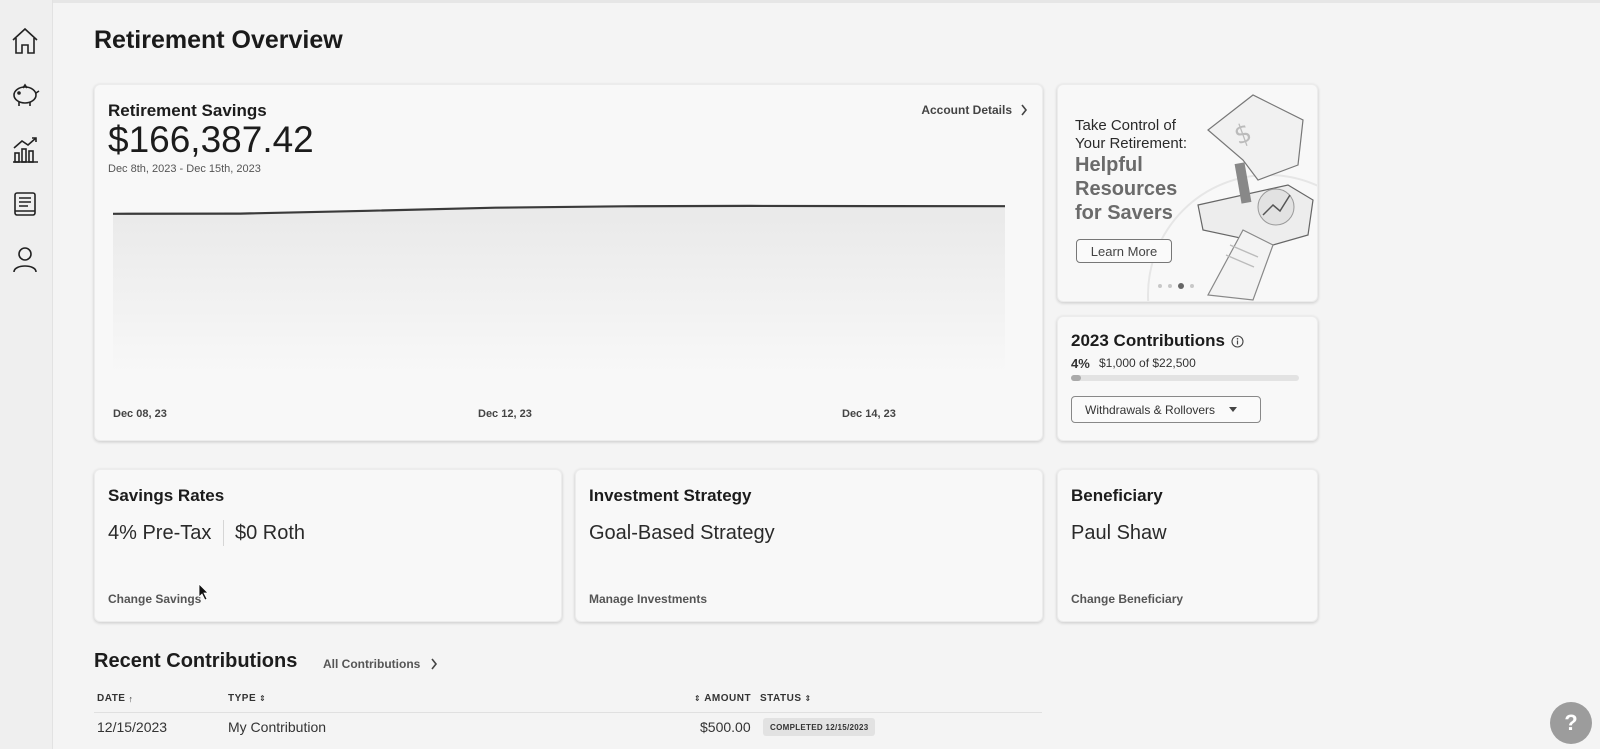  I want to click on contribution-progress-fill, so click(1076, 378).